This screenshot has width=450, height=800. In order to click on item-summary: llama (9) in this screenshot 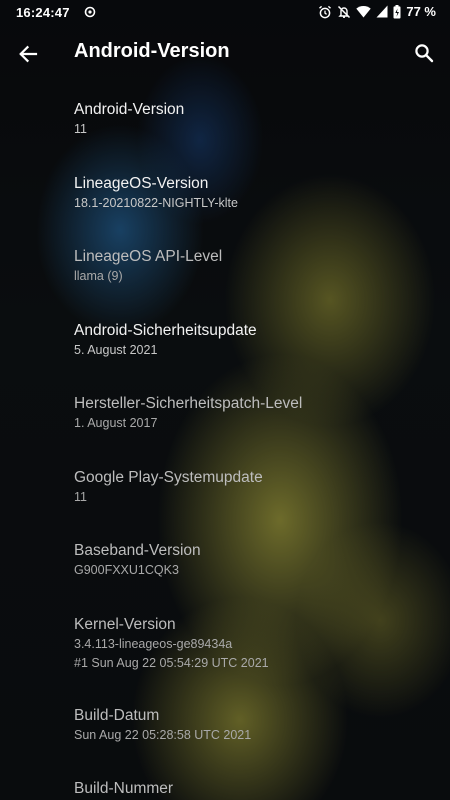, I will do `click(98, 276)`.